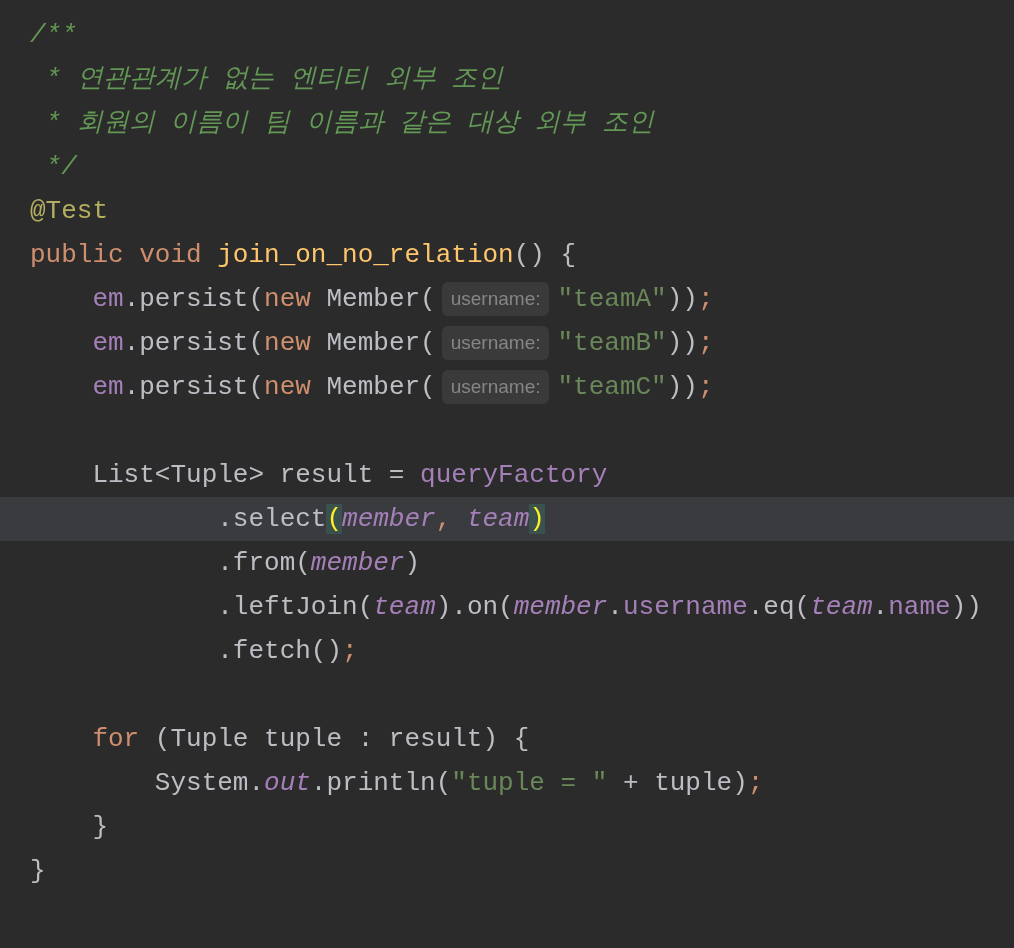 This screenshot has height=948, width=1014. I want to click on code-text: .select(member, team), so click(380, 519).